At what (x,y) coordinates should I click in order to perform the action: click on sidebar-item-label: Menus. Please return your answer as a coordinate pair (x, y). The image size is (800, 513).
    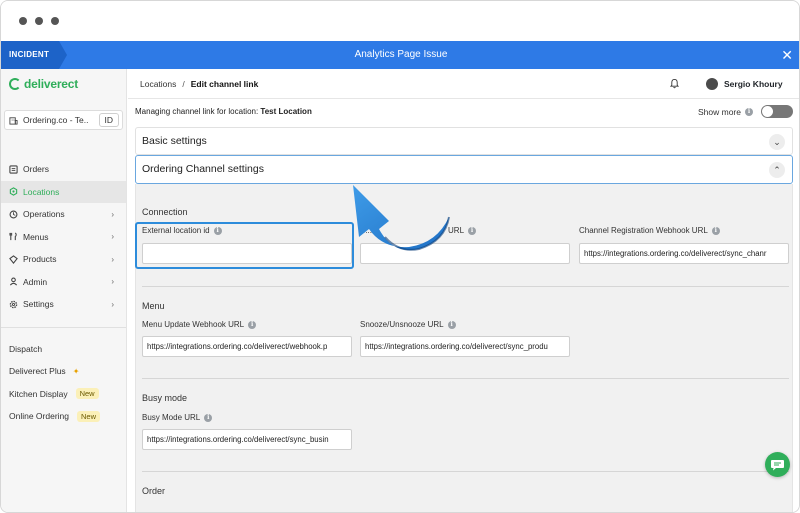
    Looking at the image, I should click on (36, 236).